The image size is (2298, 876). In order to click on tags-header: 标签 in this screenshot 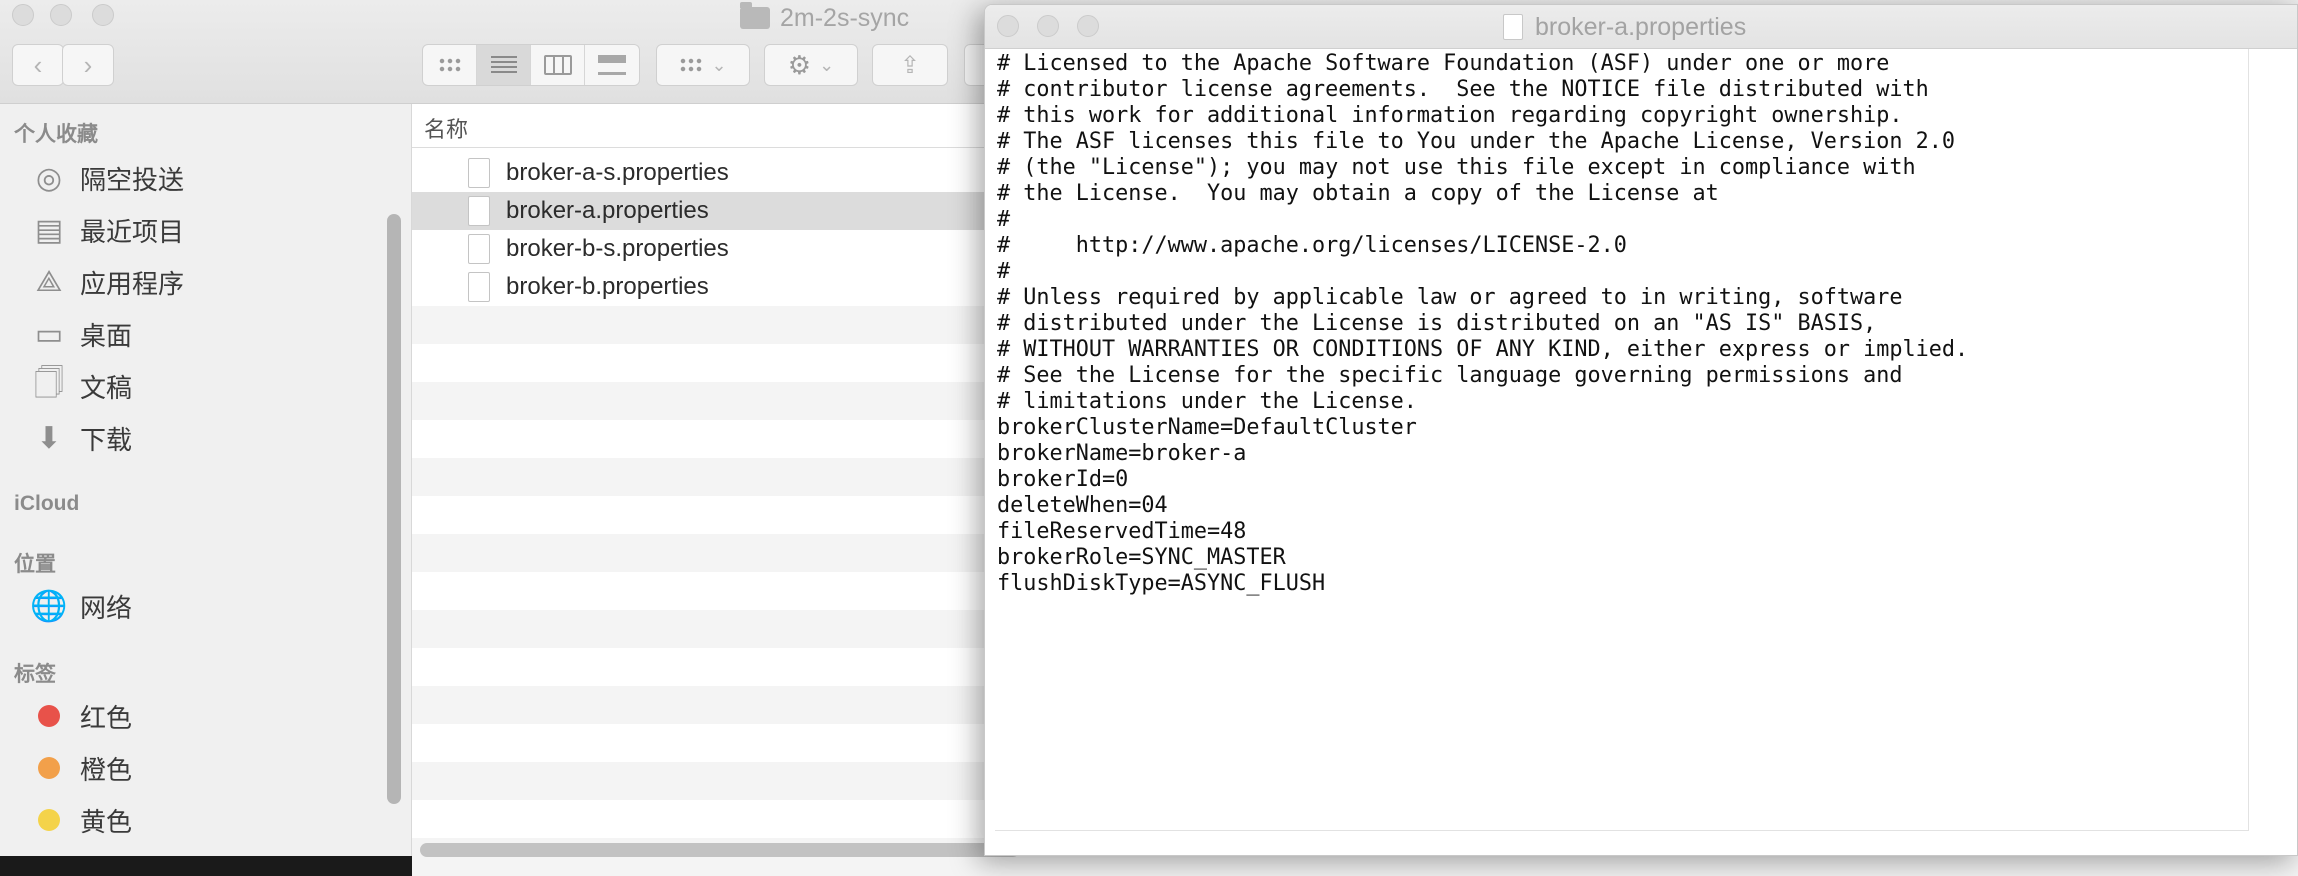, I will do `click(35, 674)`.